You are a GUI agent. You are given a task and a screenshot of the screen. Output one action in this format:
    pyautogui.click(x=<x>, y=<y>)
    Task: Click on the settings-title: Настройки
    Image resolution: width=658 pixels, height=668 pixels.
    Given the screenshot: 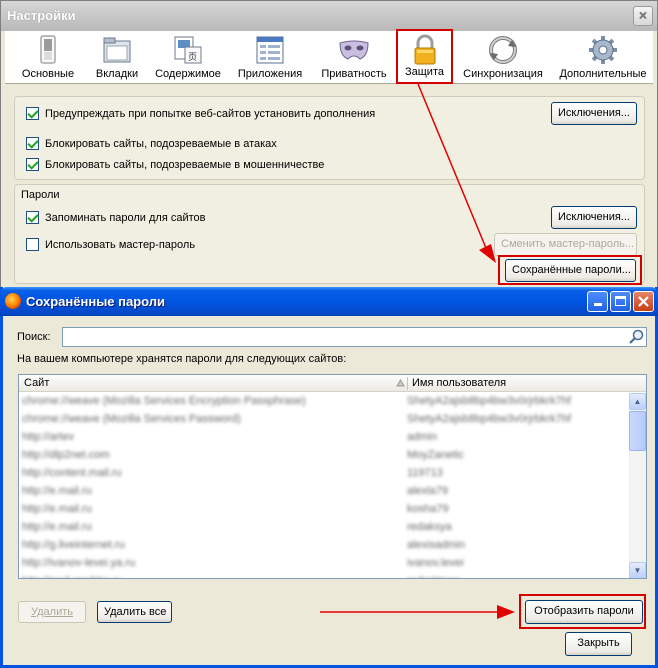 What is the action you would take?
    pyautogui.click(x=41, y=15)
    